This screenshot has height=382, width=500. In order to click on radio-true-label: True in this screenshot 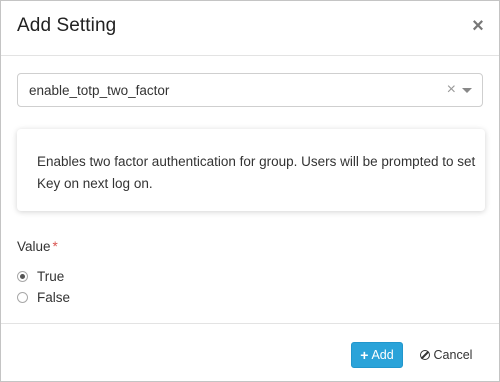, I will do `click(51, 276)`.